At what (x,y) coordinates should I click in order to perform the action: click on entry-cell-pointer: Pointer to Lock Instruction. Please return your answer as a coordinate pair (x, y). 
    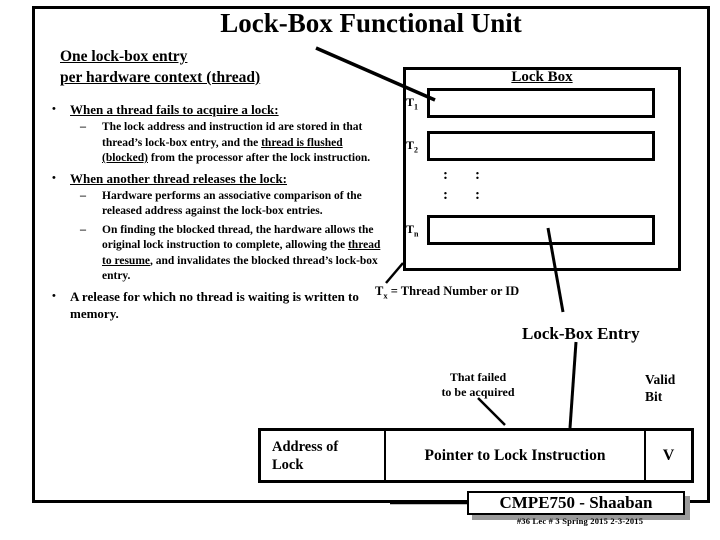
    Looking at the image, I should click on (516, 455).